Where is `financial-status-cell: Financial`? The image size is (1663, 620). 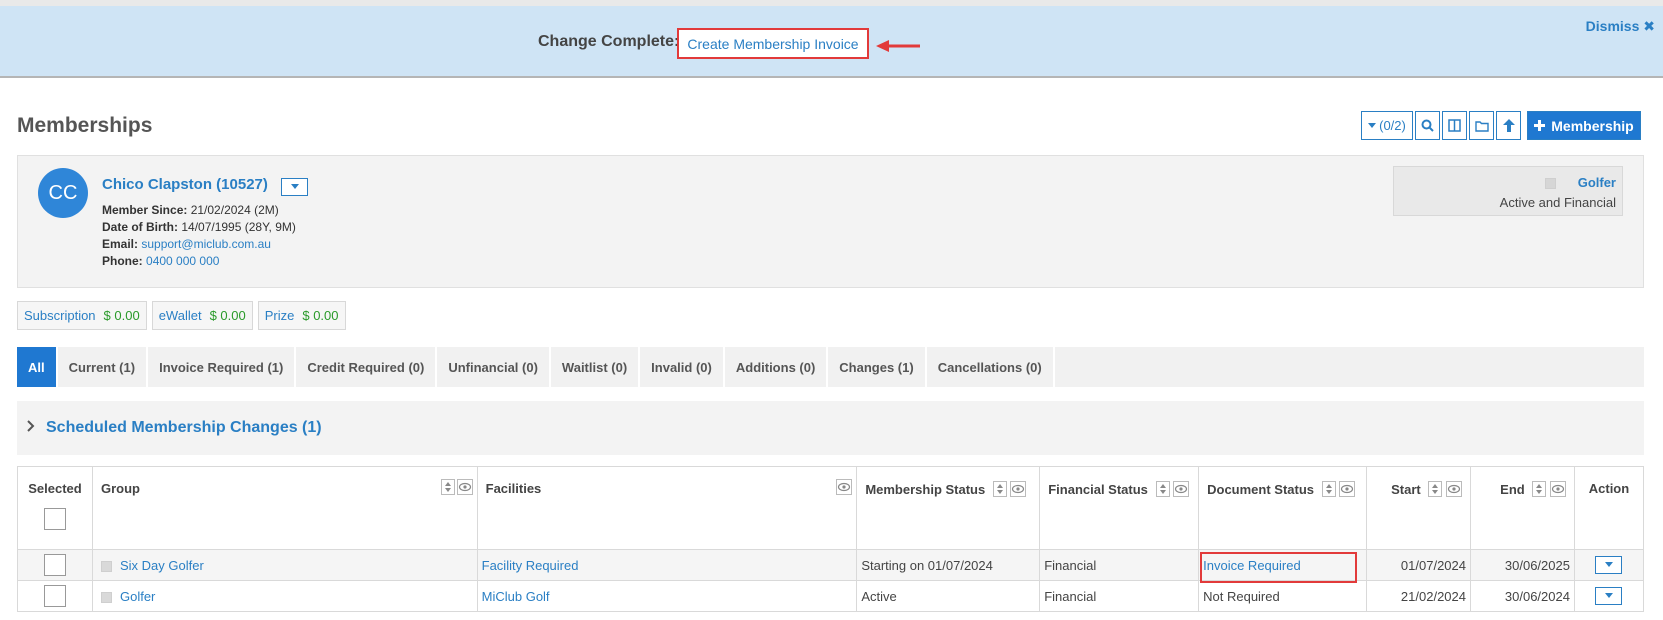 financial-status-cell: Financial is located at coordinates (1119, 596).